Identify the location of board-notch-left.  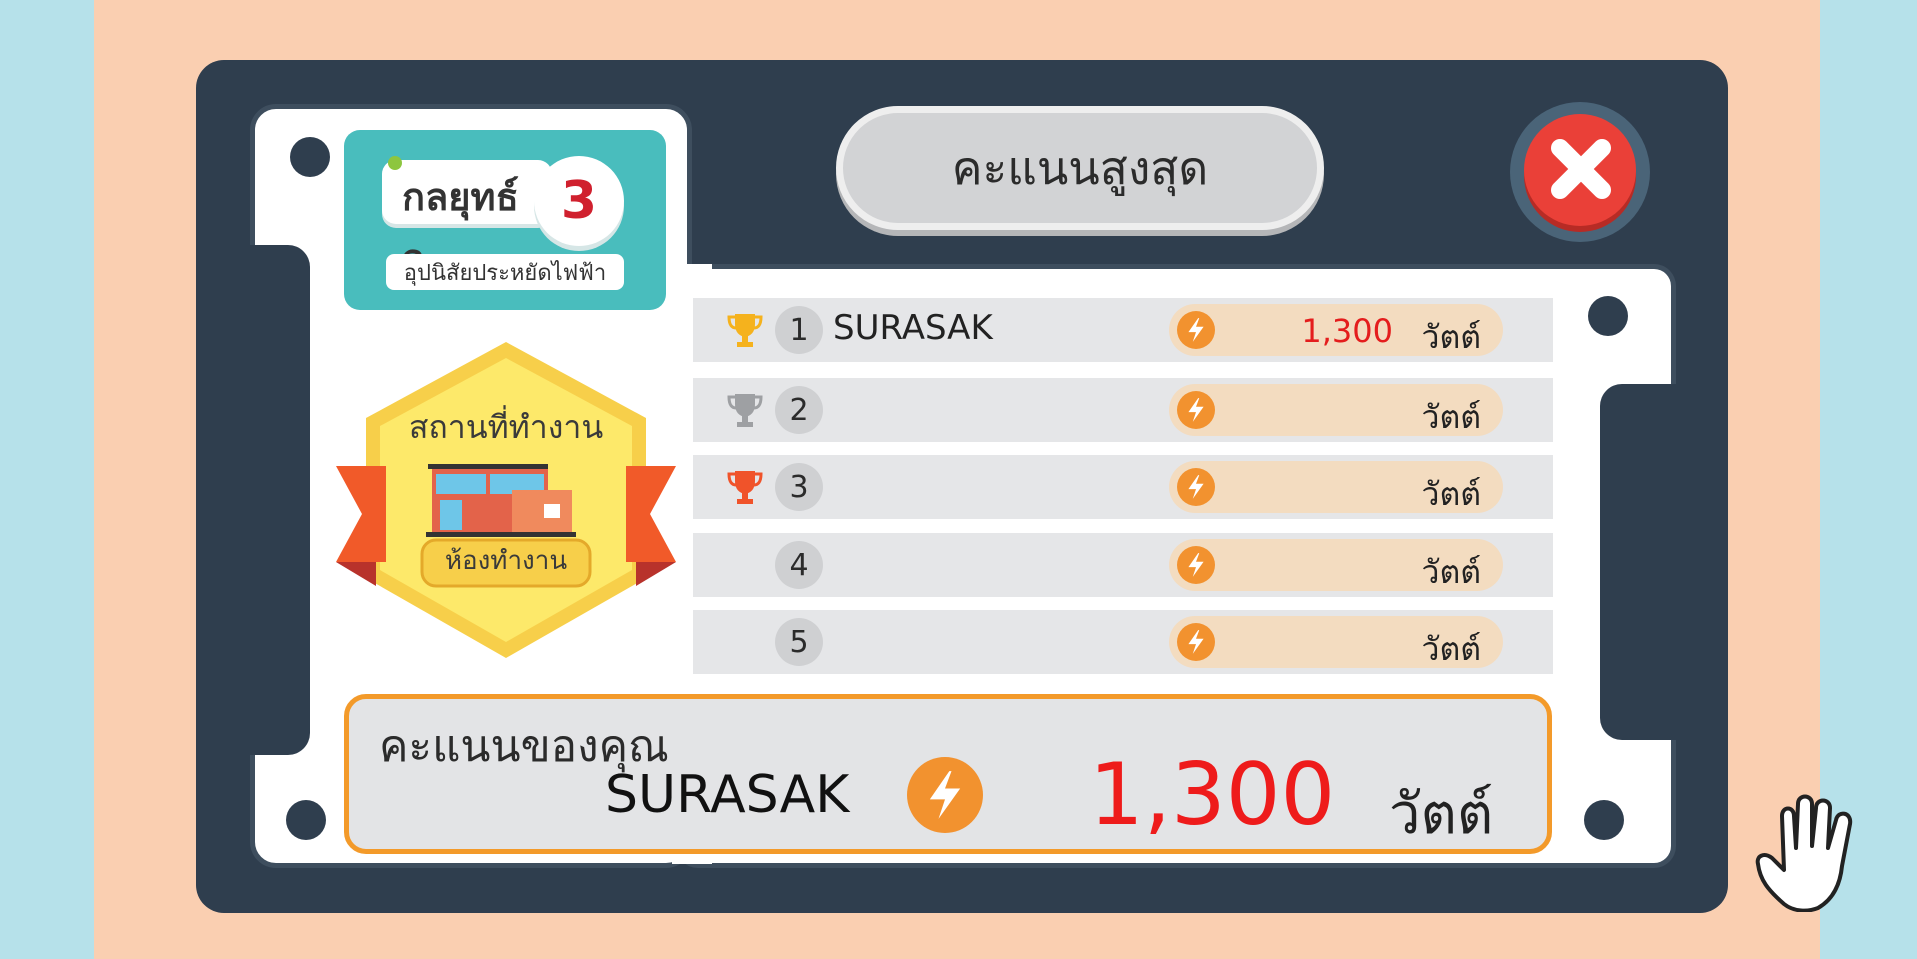
(278, 500).